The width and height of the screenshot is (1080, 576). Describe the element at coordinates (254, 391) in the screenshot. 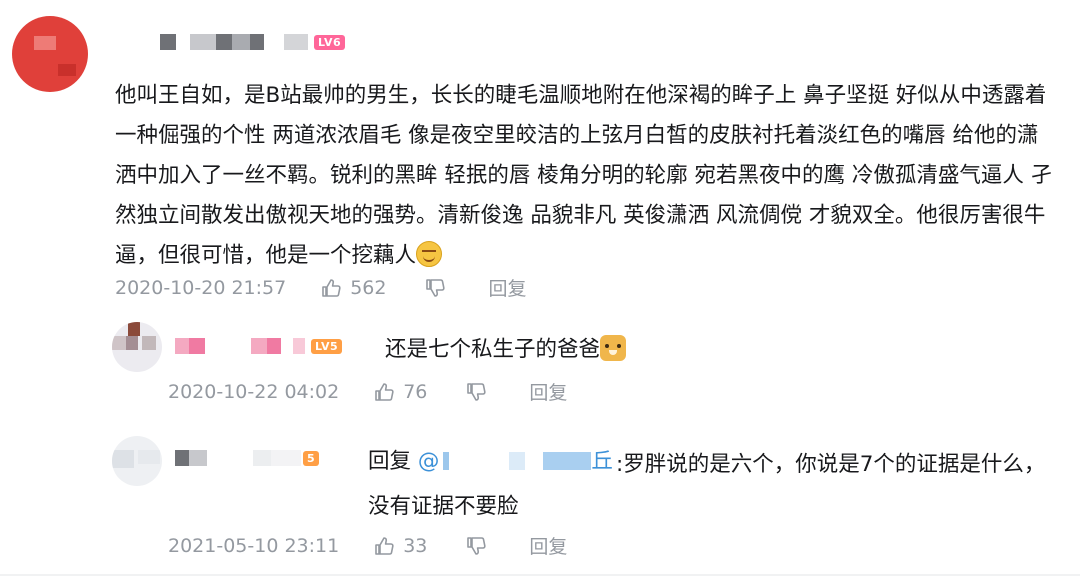

I see `comment-date: 2020-10-22 04:02` at that location.